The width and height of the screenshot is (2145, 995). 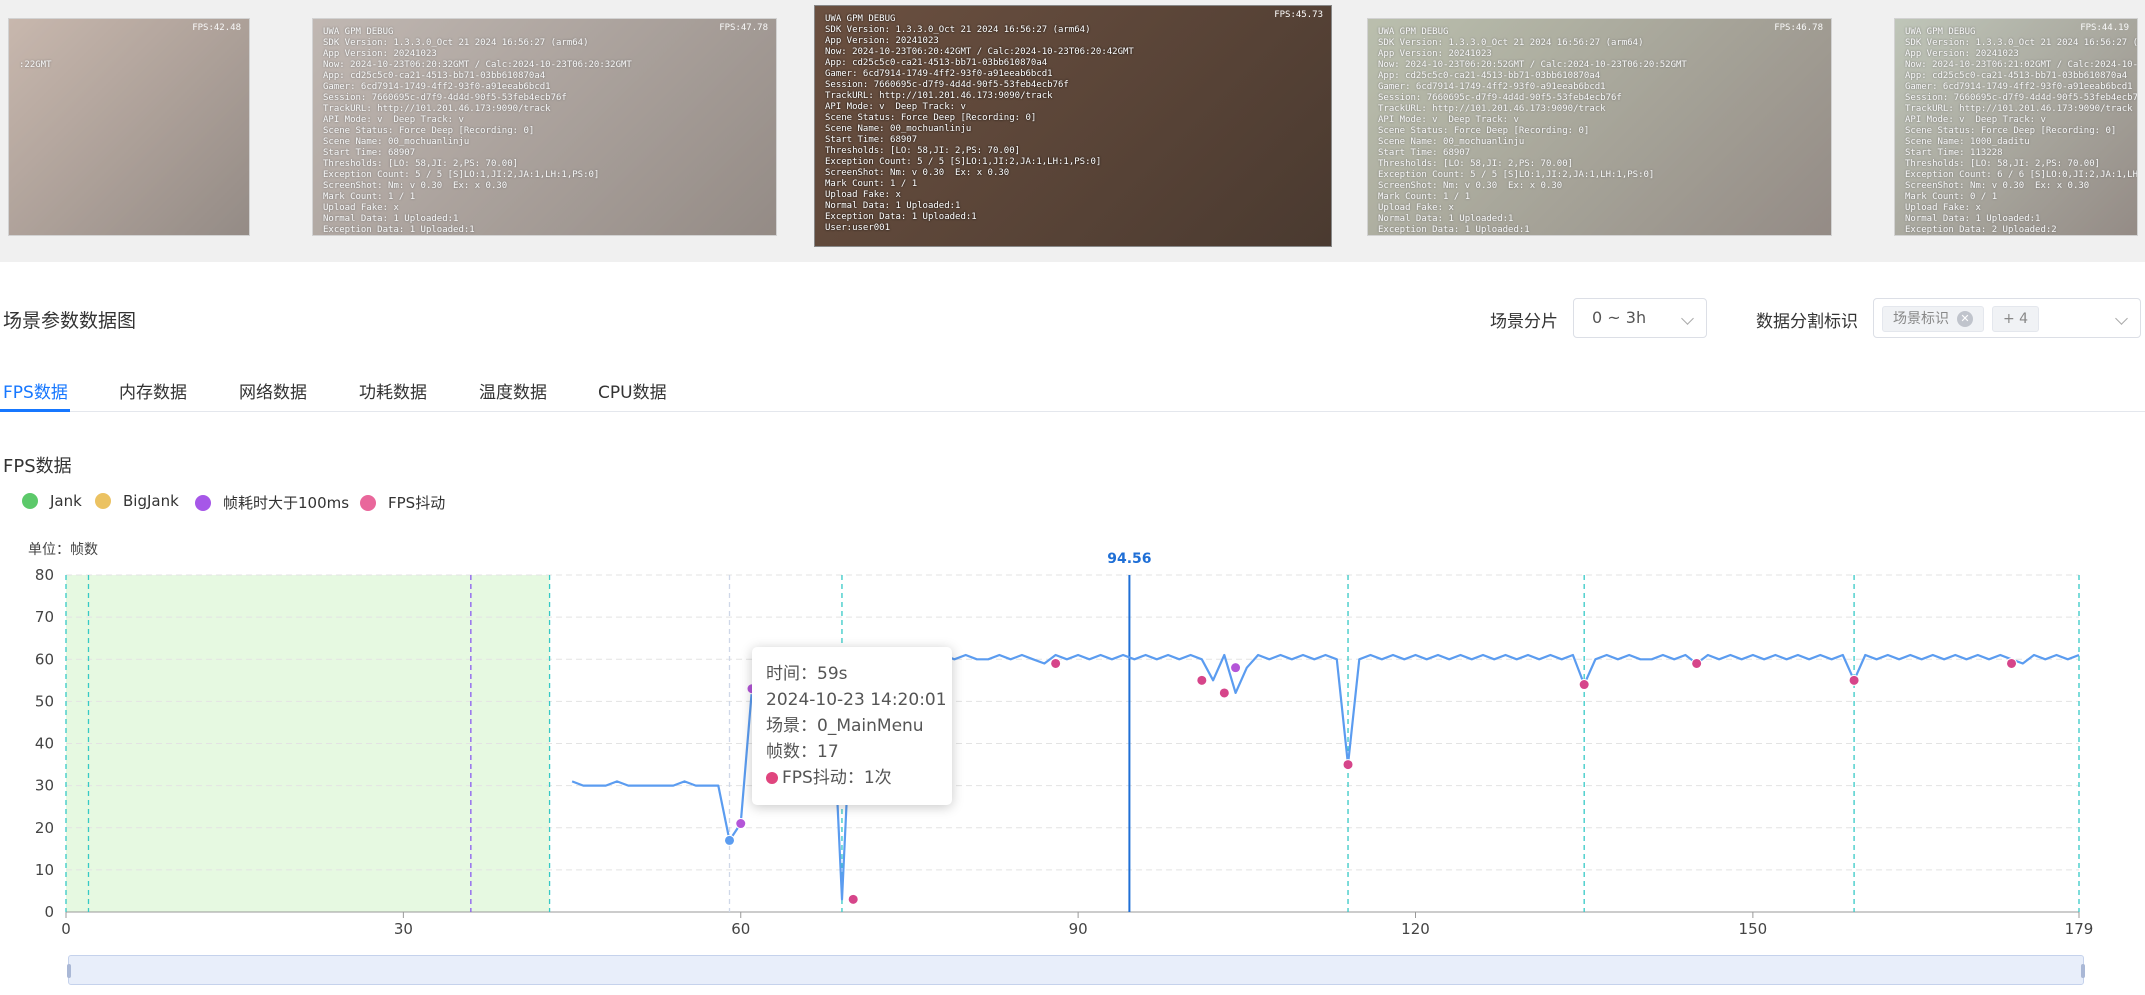 I want to click on split-select: 场景标识 ✕ + 4, so click(x=2007, y=318).